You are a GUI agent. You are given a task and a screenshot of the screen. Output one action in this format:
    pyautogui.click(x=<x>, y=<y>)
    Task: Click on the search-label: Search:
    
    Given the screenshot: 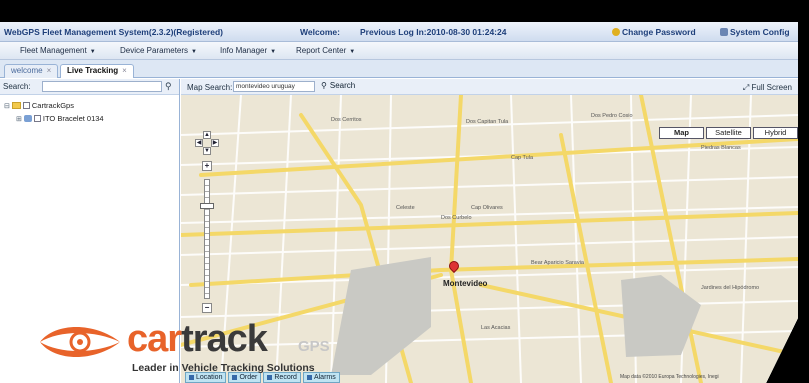 What is the action you would take?
    pyautogui.click(x=17, y=86)
    